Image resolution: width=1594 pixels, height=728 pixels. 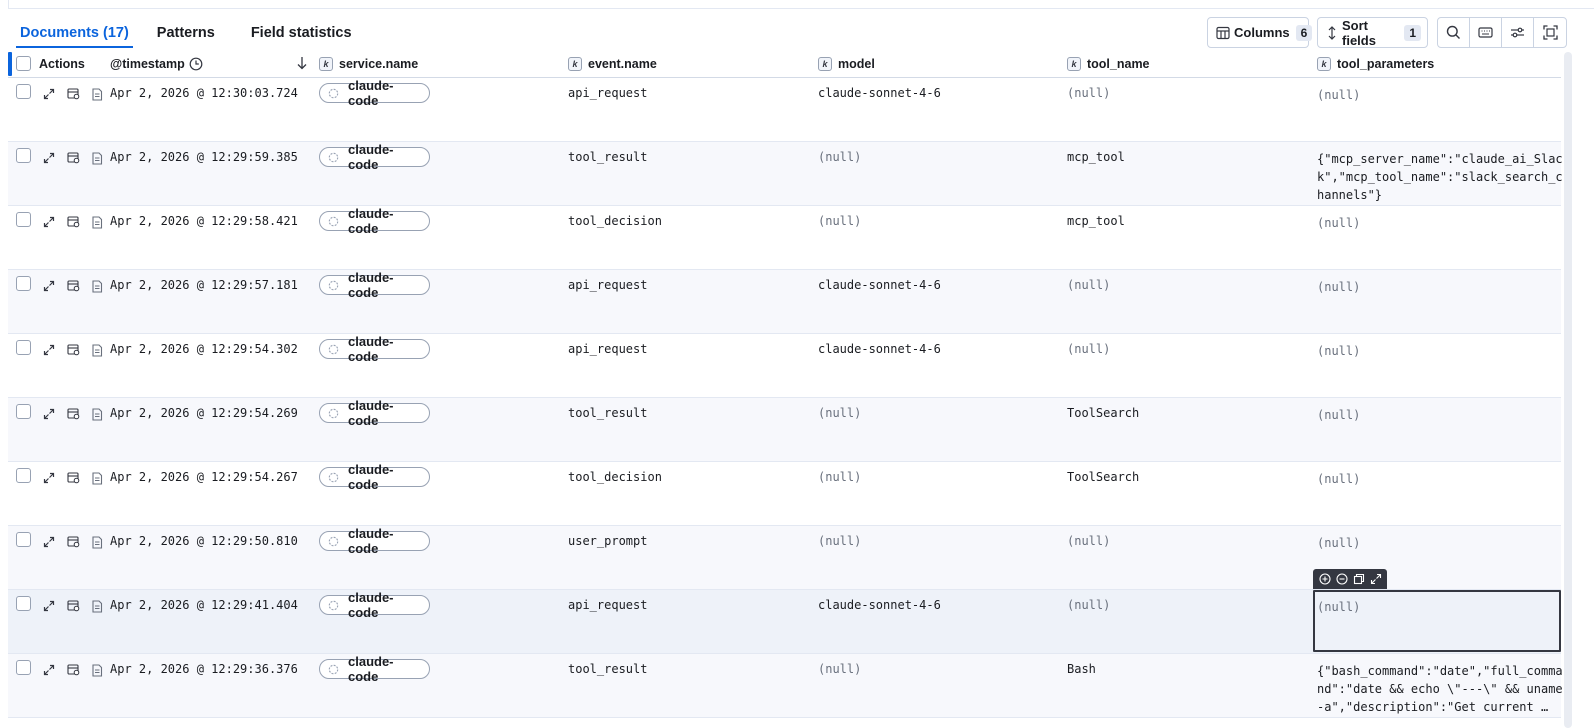 I want to click on columns-button: Columns 6, so click(x=1260, y=32).